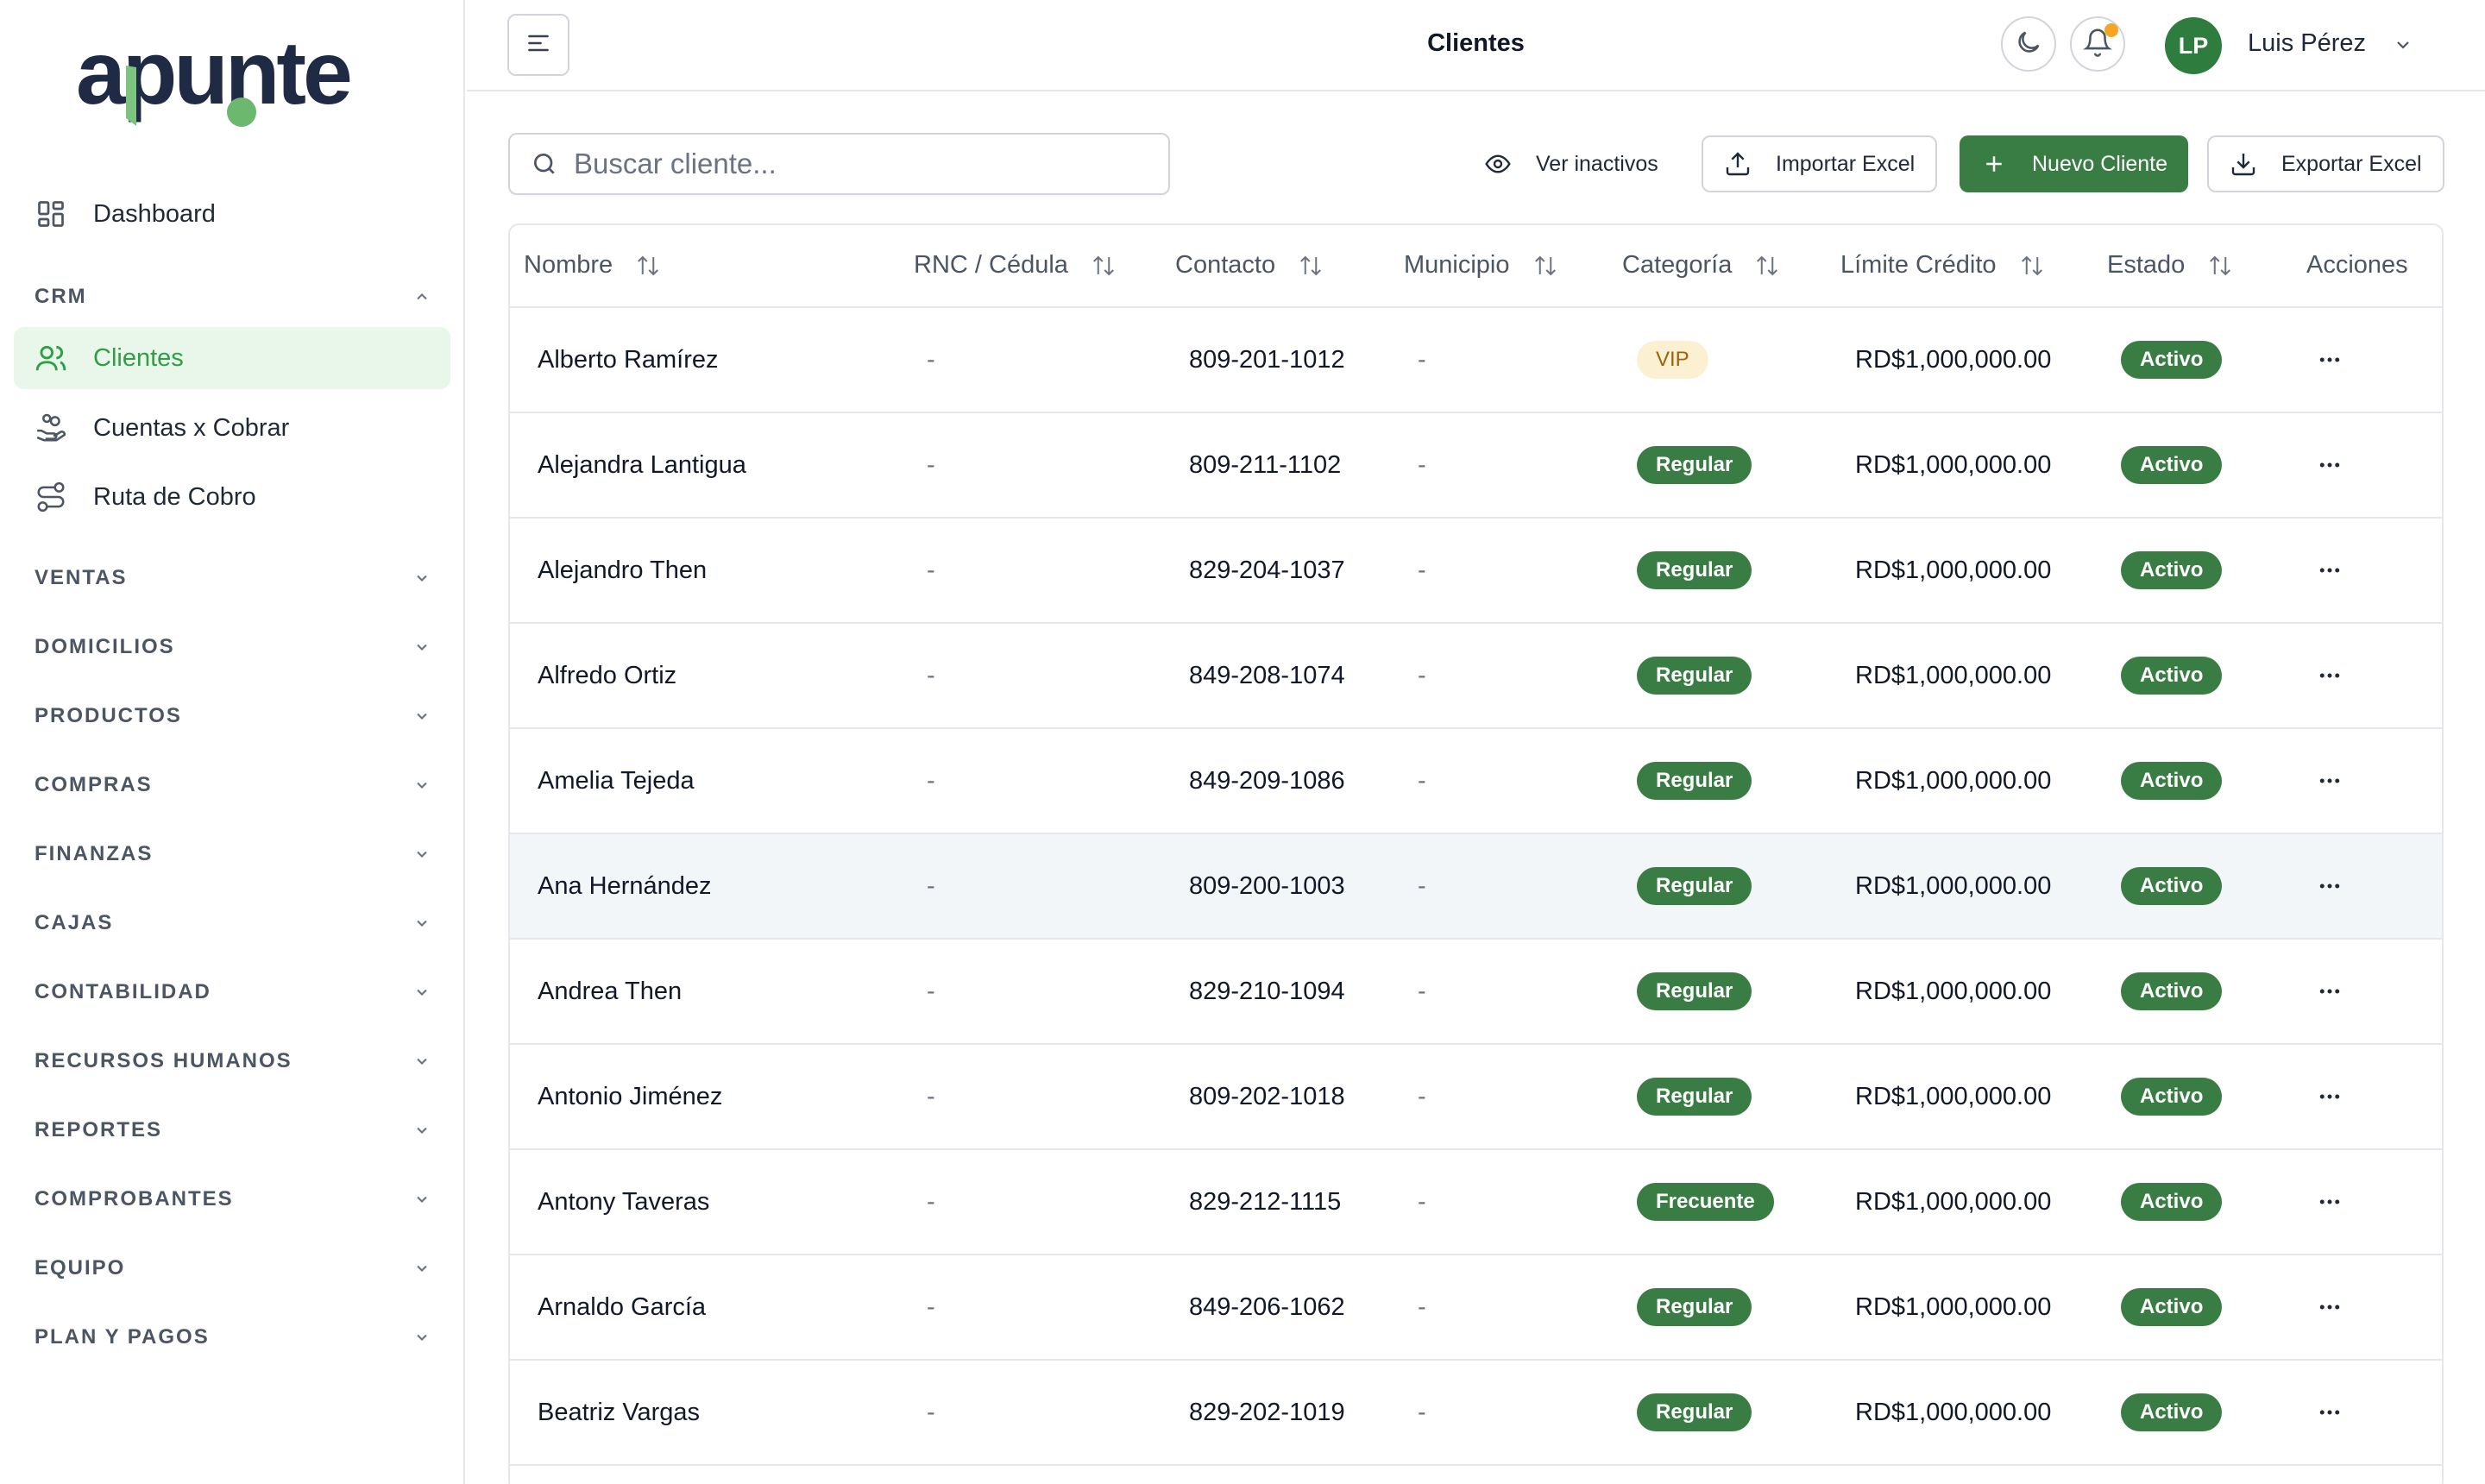 This screenshot has width=2485, height=1484. What do you see at coordinates (105, 646) in the screenshot?
I see `section-label: DOMICILIOS` at bounding box center [105, 646].